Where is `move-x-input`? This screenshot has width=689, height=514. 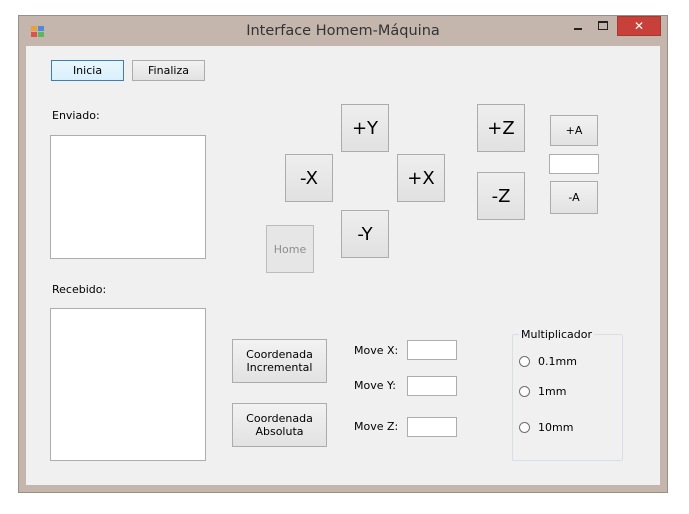
move-x-input is located at coordinates (432, 350).